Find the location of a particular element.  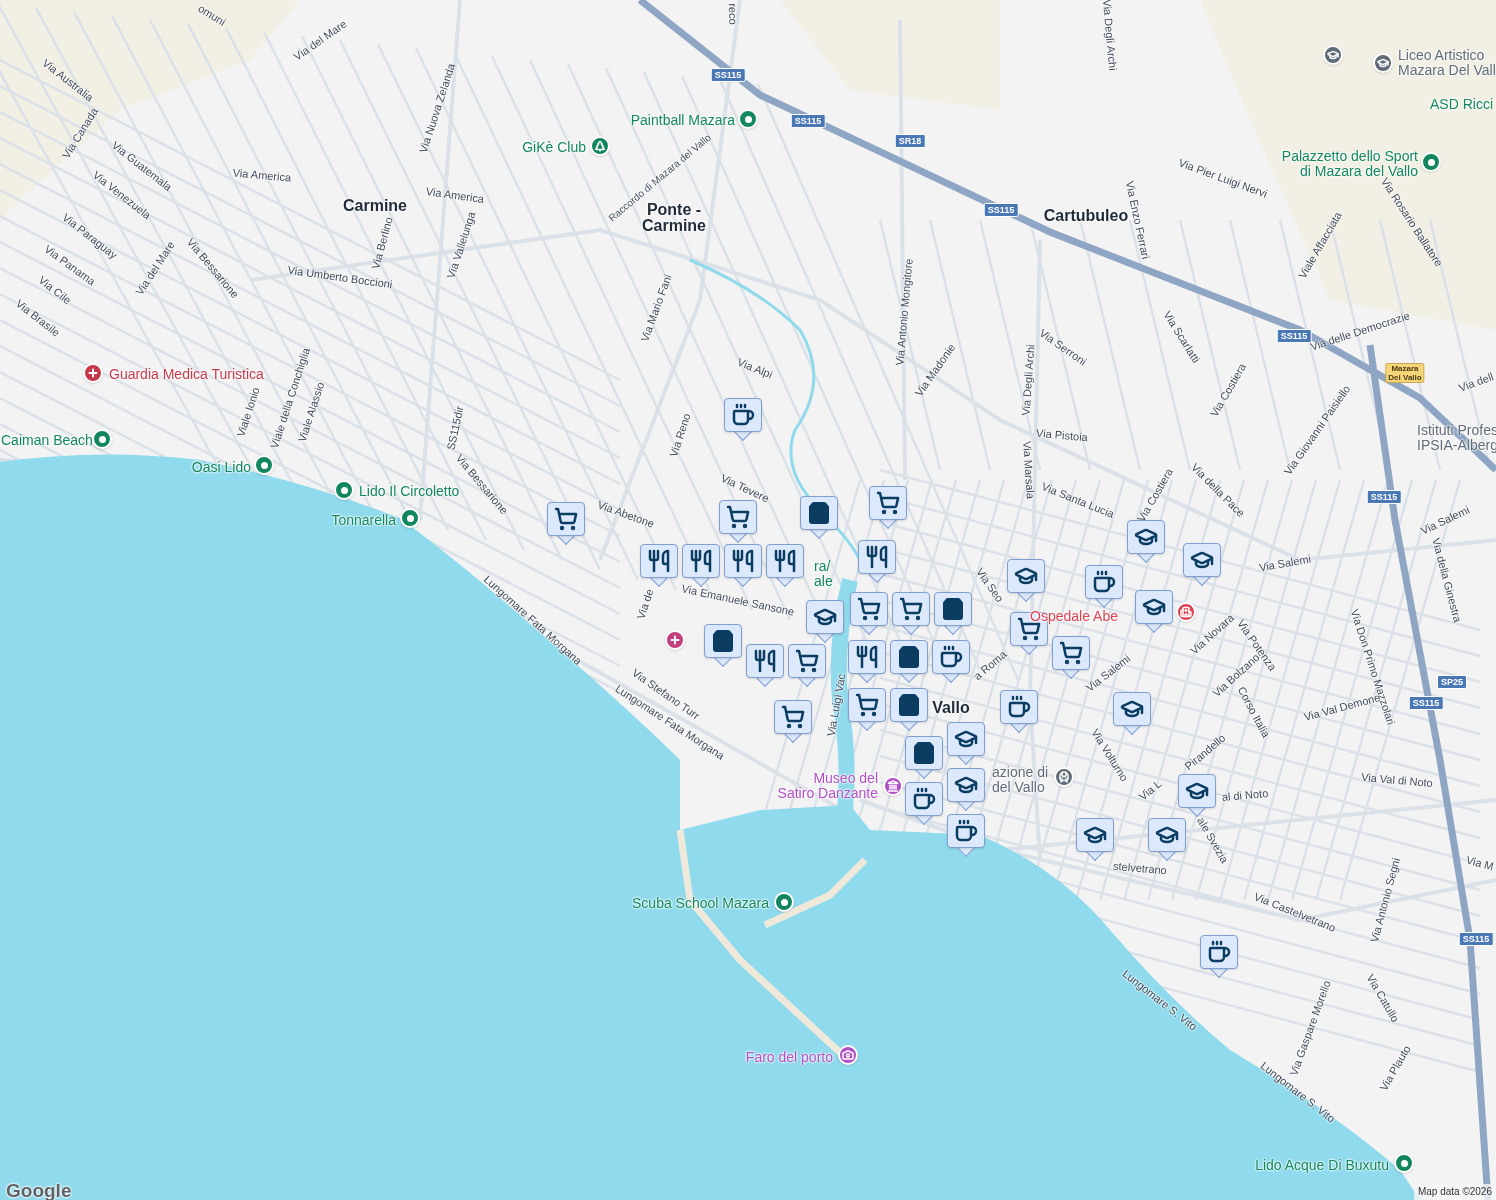

street-label: reco is located at coordinates (733, 14).